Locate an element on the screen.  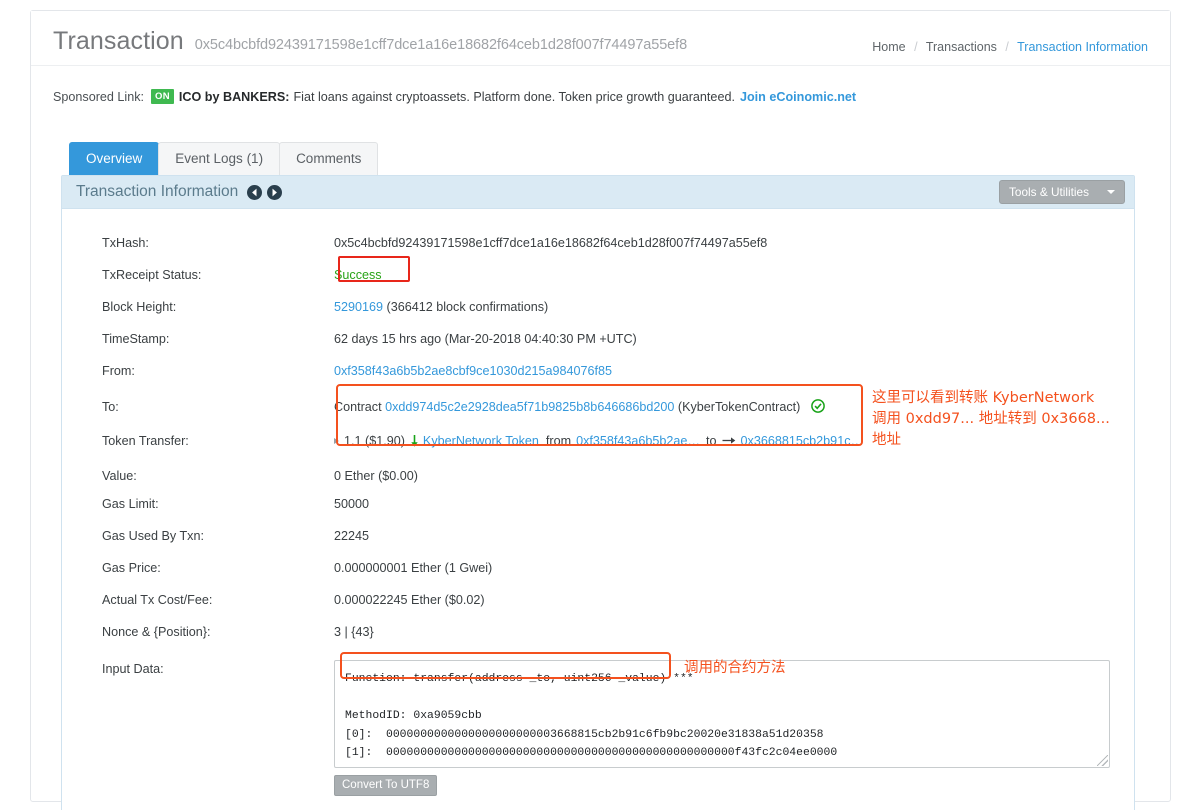
timestamp-label: TimeStamp: is located at coordinates (136, 339).